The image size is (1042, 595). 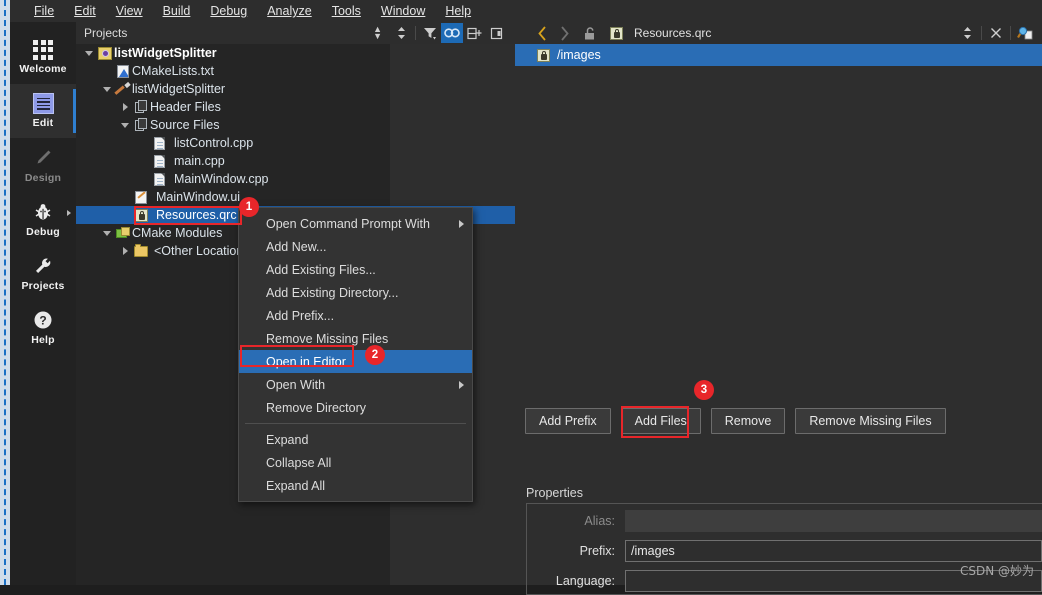 I want to click on mode-button-edit: Edit, so click(x=43, y=111).